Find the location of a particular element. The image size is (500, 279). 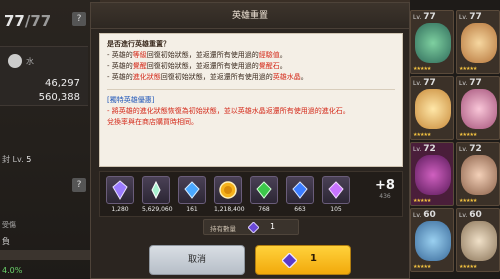

stat-value-1: 46,297 is located at coordinates (62, 83).